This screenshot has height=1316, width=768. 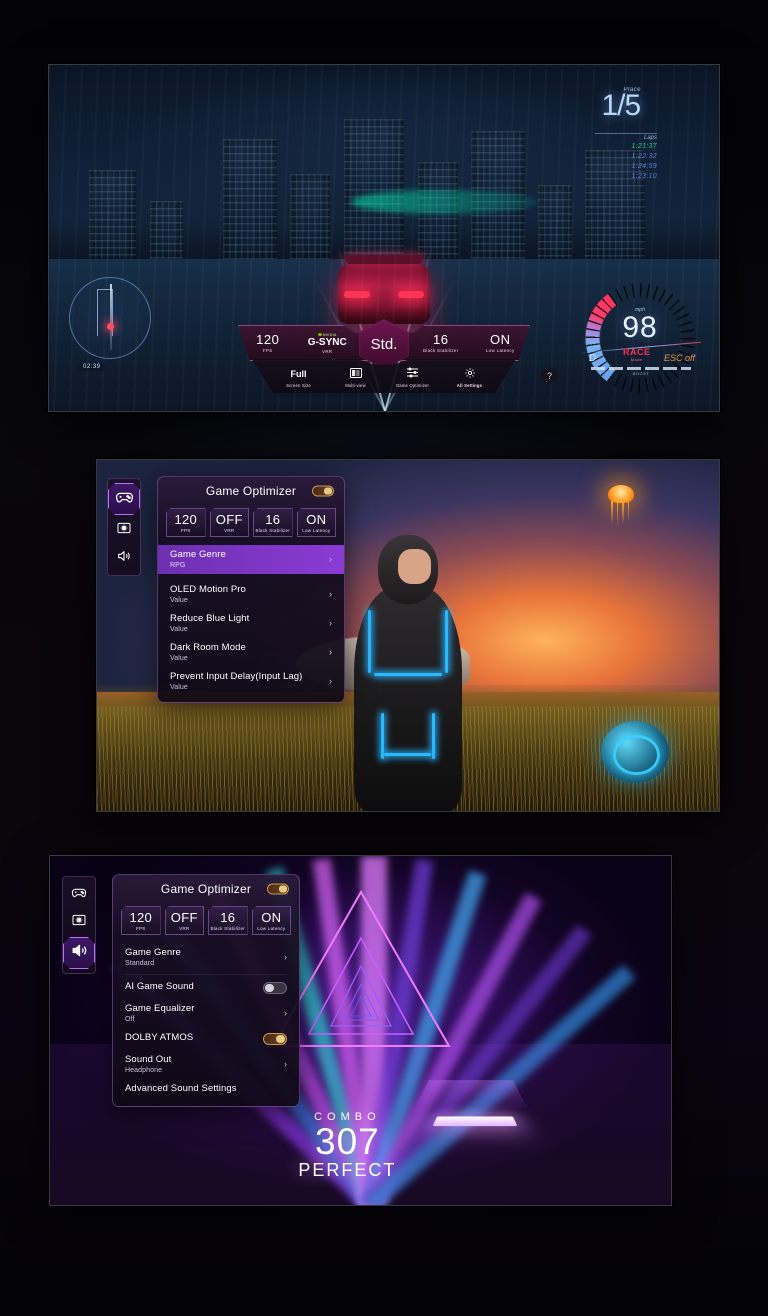 I want to click on tool-label: Screen Size, so click(x=298, y=385).